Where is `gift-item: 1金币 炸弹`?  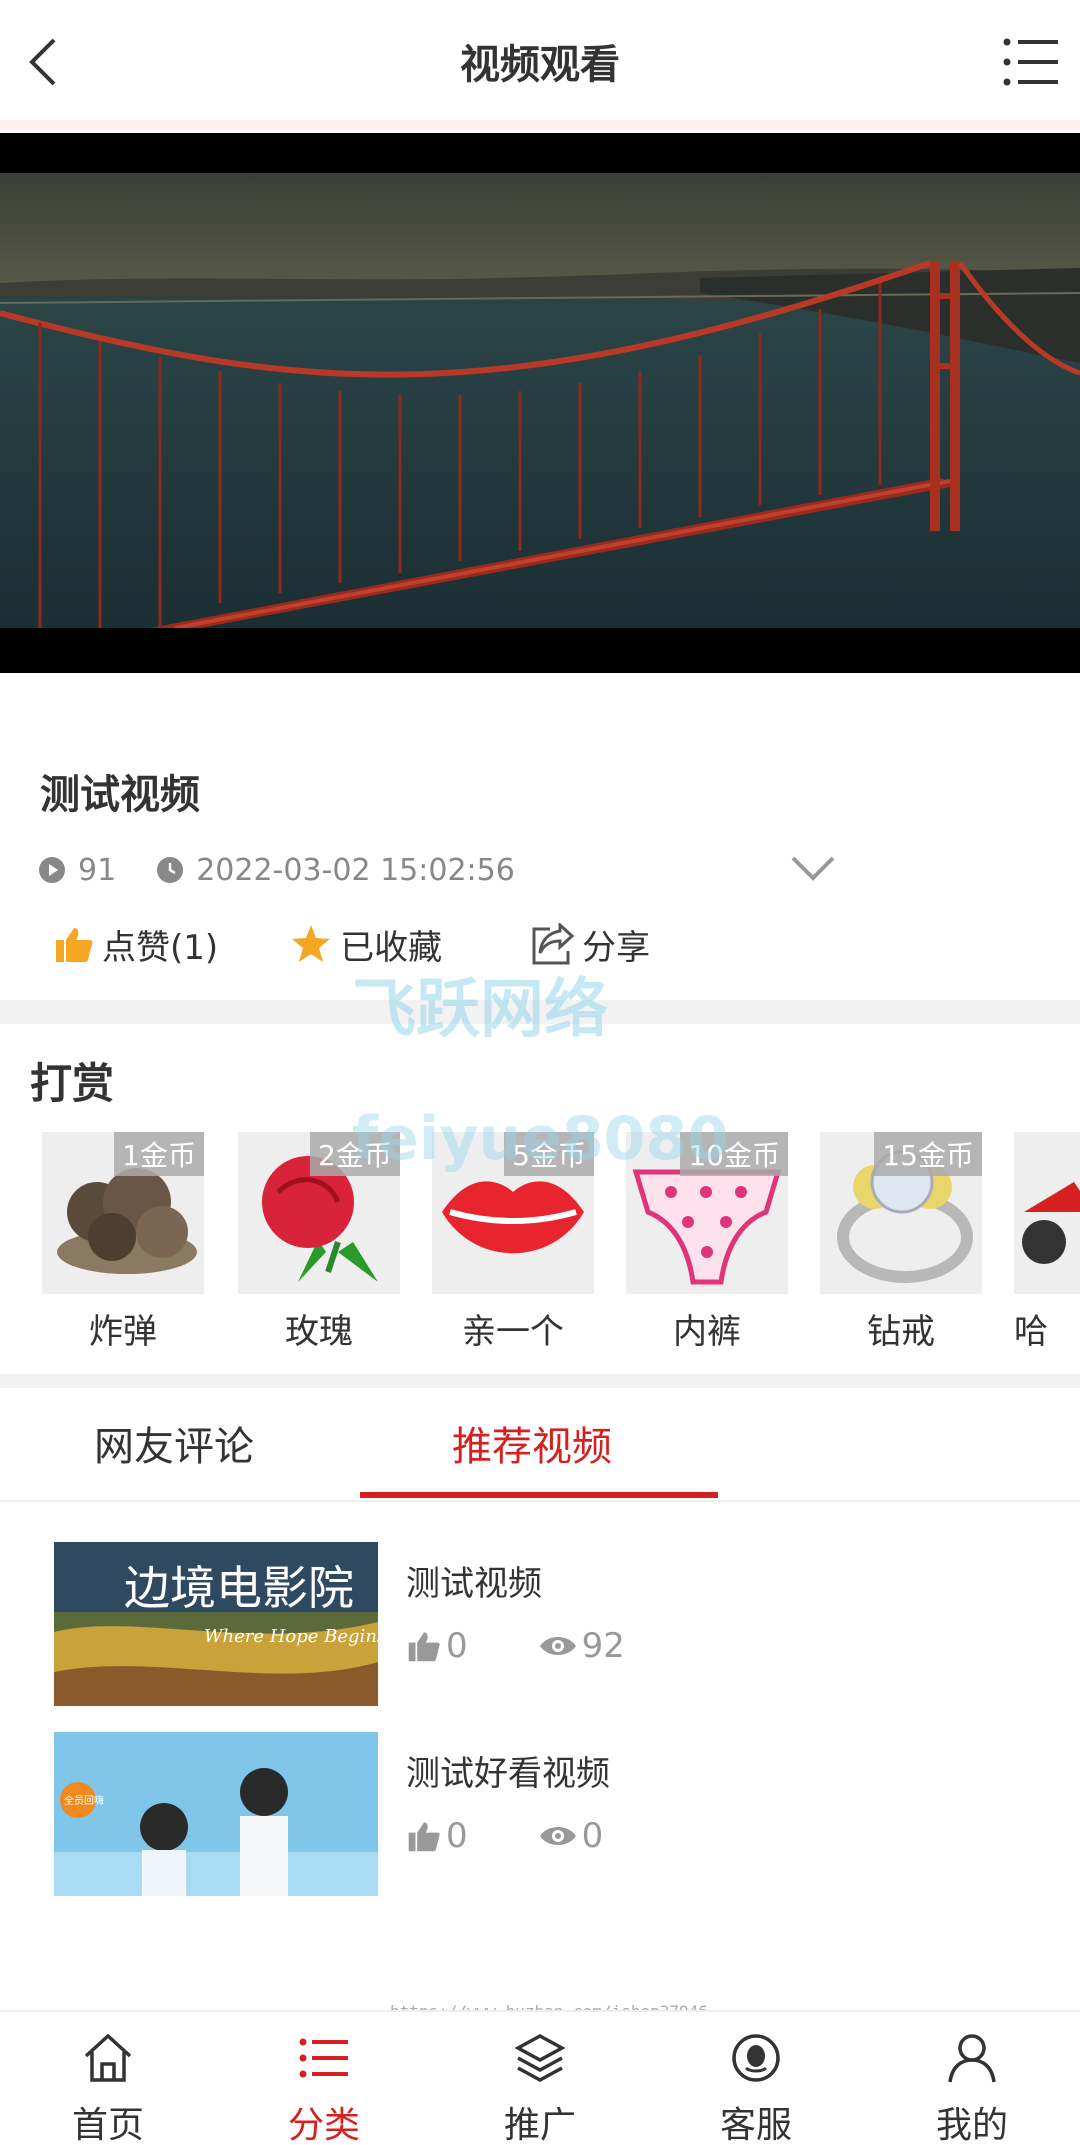
gift-item: 1金币 炸弹 is located at coordinates (123, 1242).